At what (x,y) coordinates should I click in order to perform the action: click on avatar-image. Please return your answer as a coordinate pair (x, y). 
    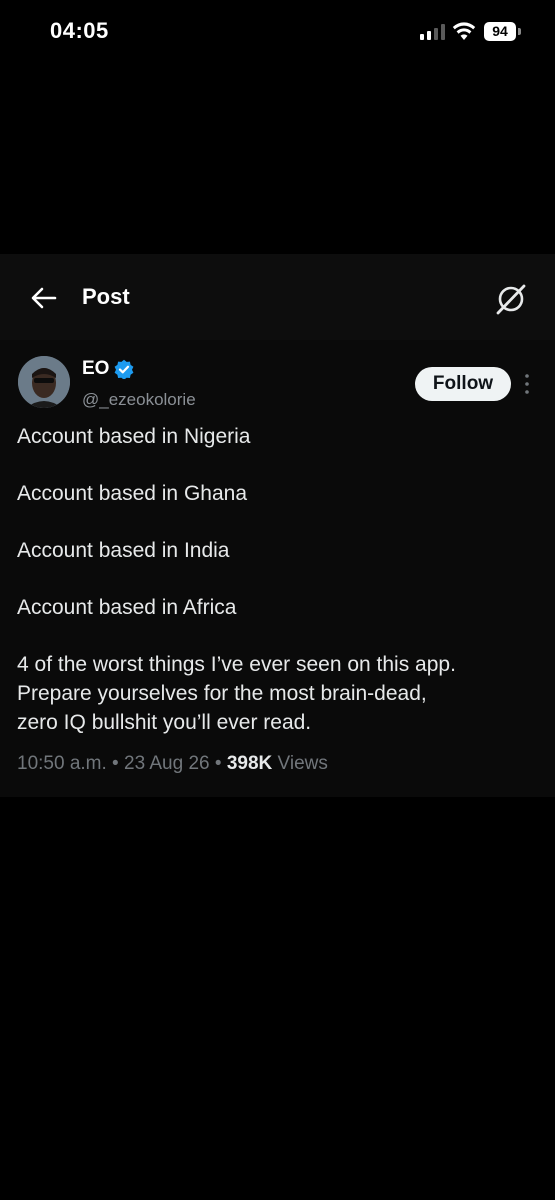
    Looking at the image, I should click on (44, 382).